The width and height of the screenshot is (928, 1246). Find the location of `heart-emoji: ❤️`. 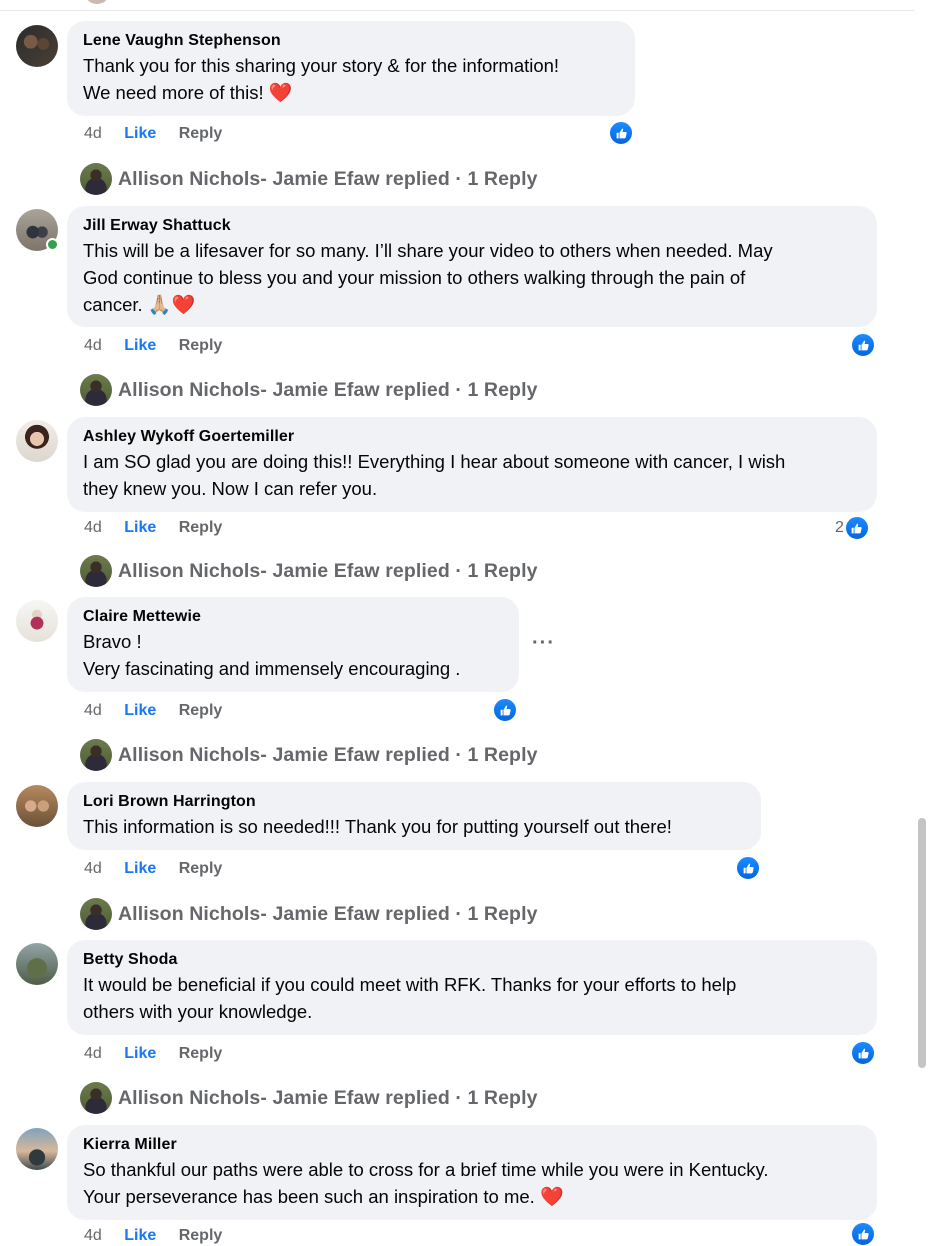

heart-emoji: ❤️ is located at coordinates (280, 93).